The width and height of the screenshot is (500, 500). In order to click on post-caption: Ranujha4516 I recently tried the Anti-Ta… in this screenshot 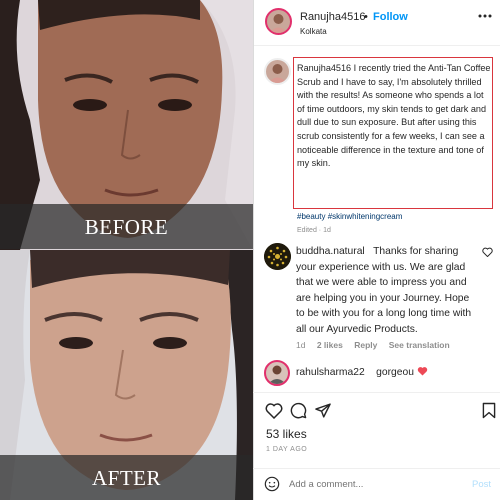, I will do `click(394, 116)`.